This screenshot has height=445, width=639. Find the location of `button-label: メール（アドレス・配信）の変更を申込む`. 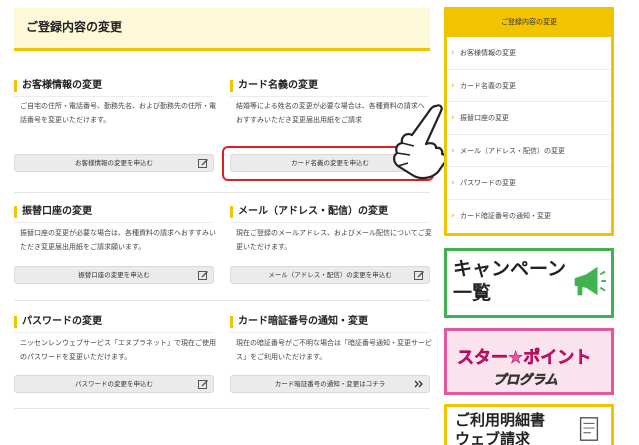

button-label: メール（アドレス・配信）の変更を申込む is located at coordinates (330, 275).